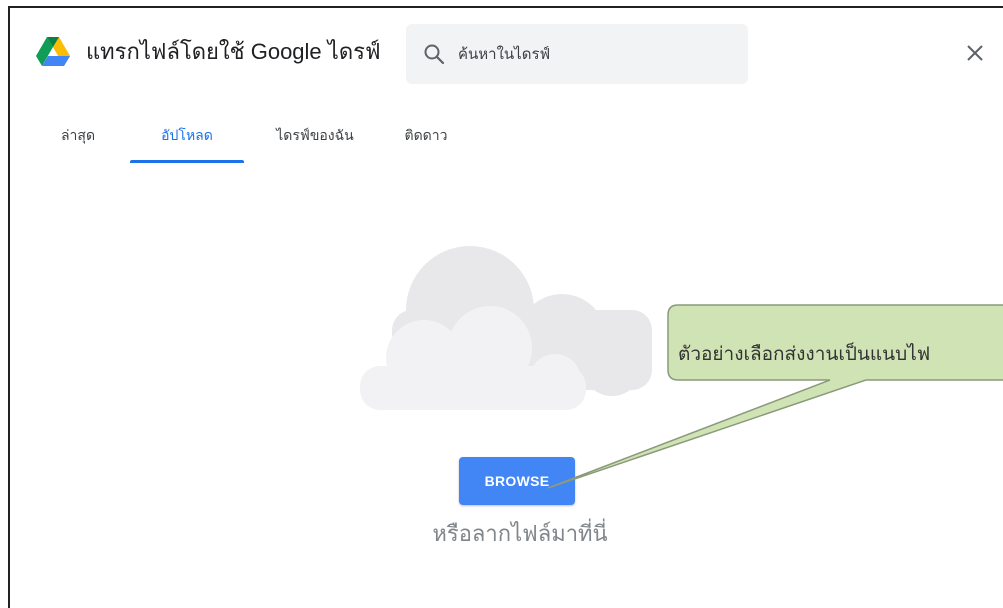 Image resolution: width=1003 pixels, height=608 pixels. Describe the element at coordinates (233, 51) in the screenshot. I see `dialog-title: แทรกไฟล์โดยใช้ Google ไดรฟ์` at that location.